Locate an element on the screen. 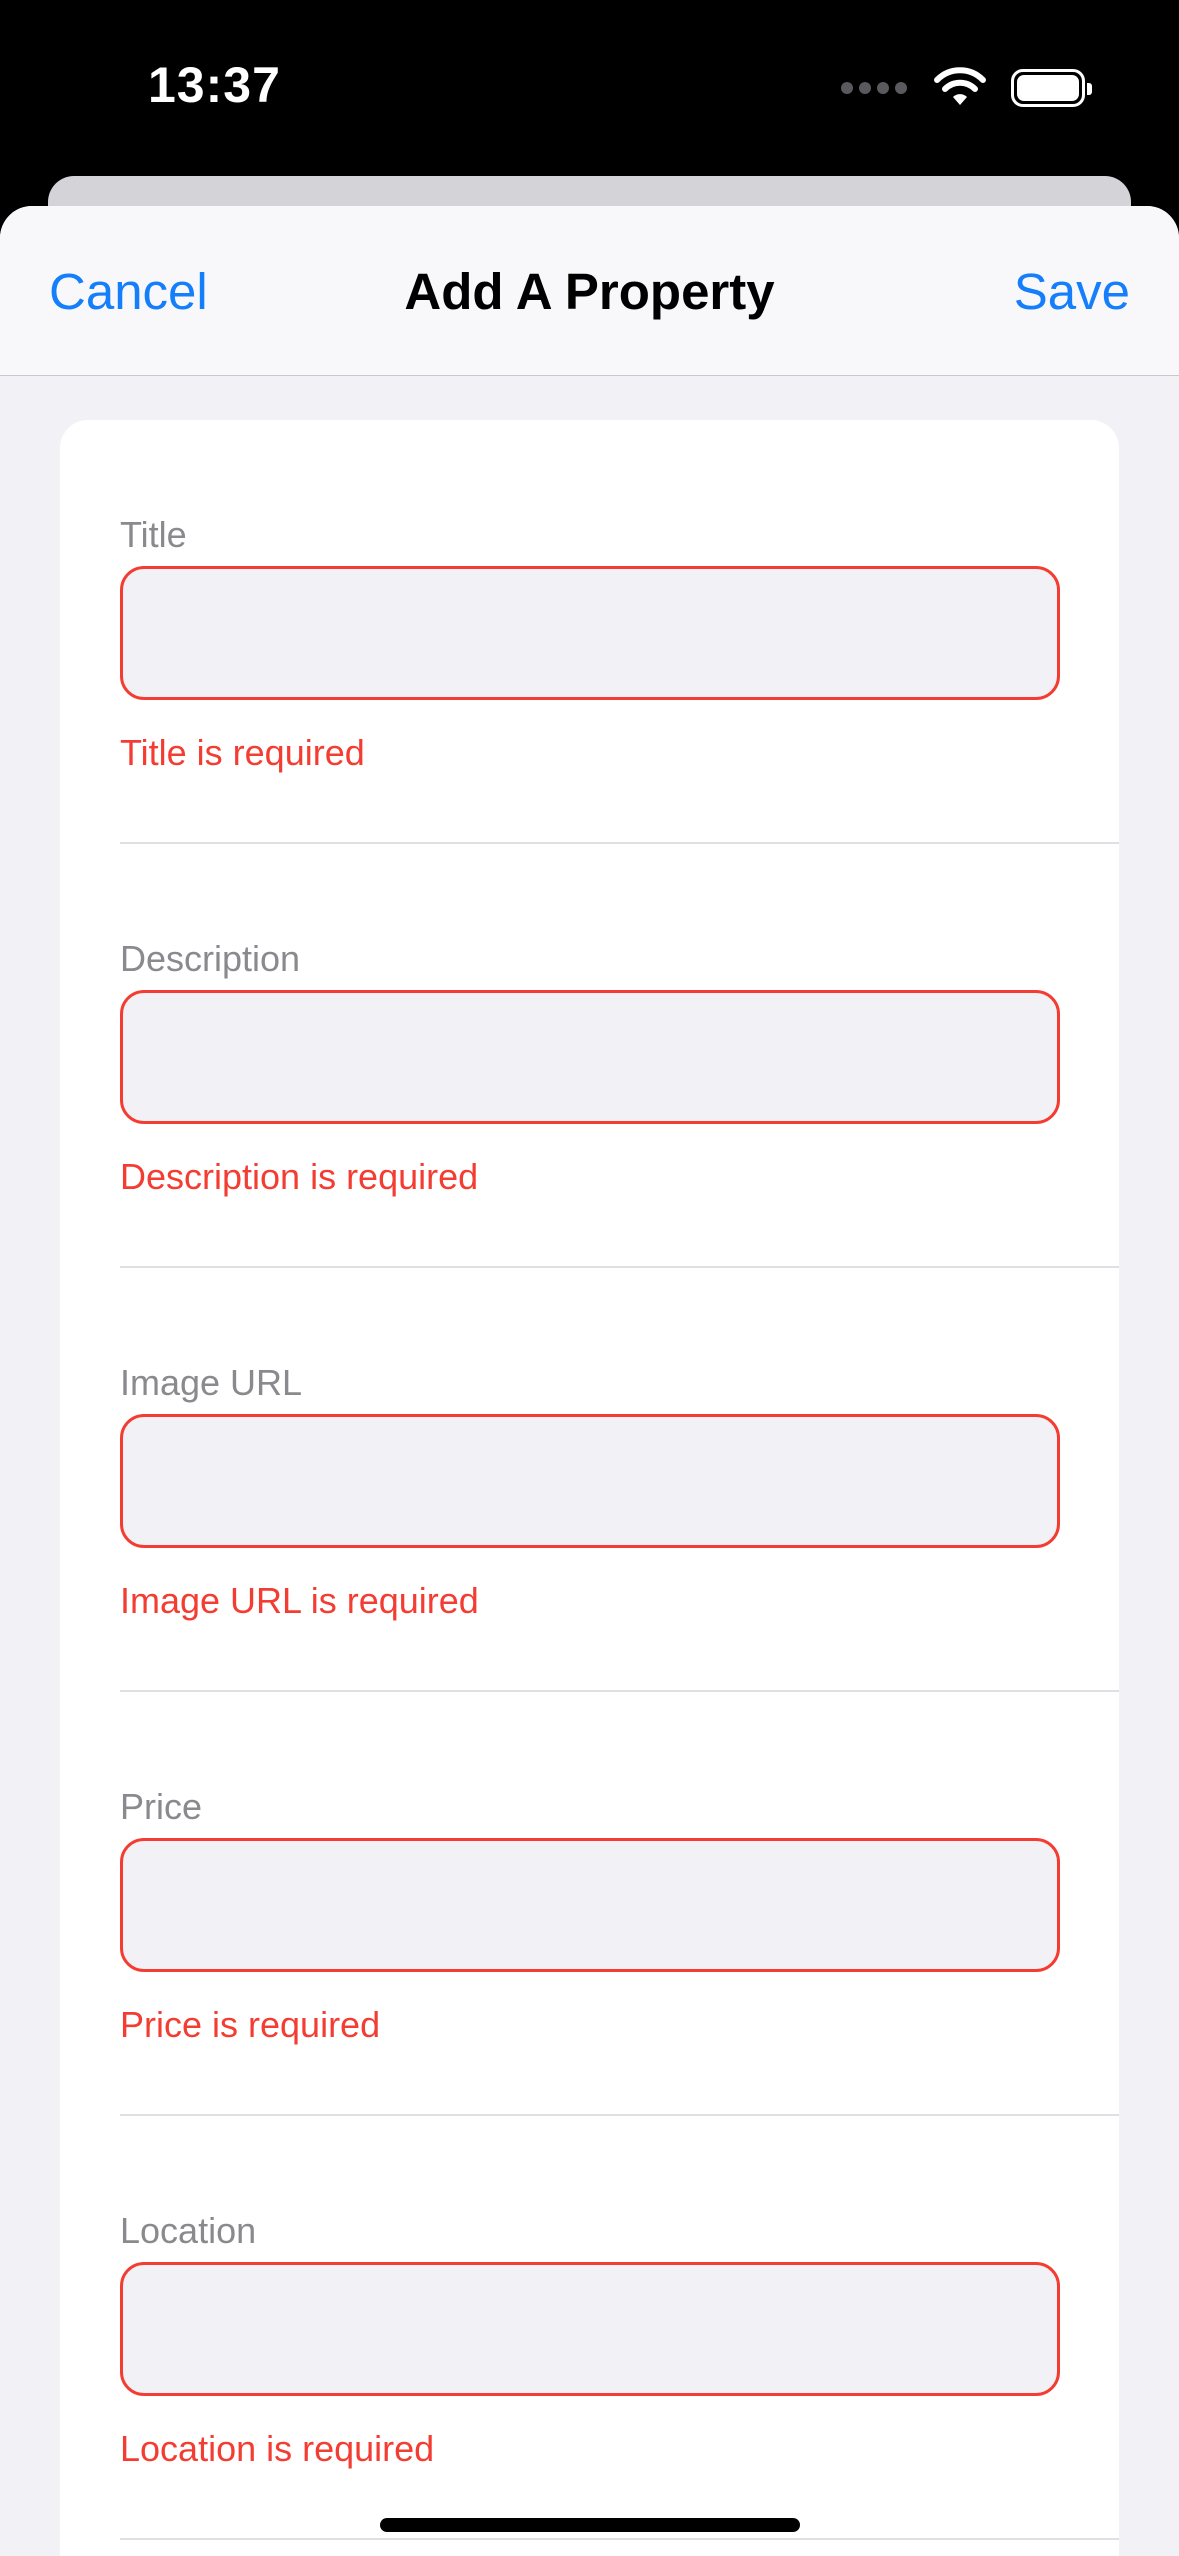  image-url-input is located at coordinates (590, 1481).